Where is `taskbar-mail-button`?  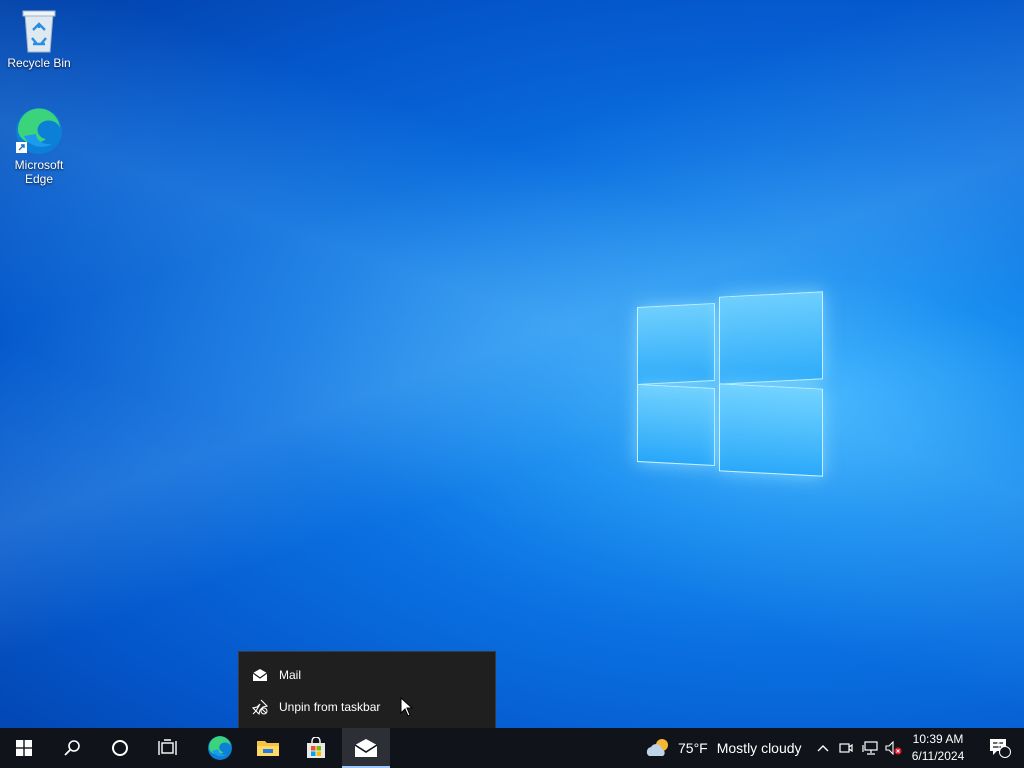
taskbar-mail-button is located at coordinates (366, 748).